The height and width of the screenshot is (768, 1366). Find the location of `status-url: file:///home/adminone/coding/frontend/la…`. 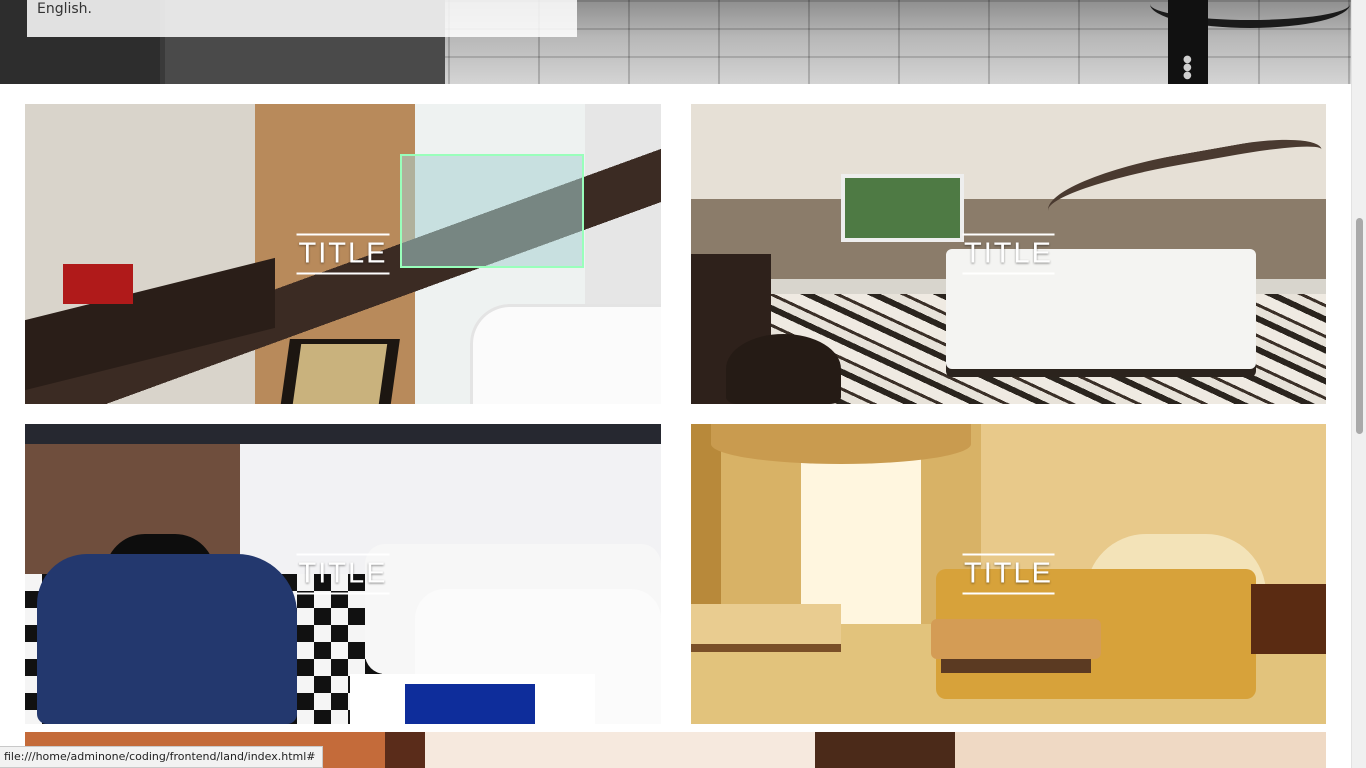

status-url: file:///home/adminone/coding/frontend/la… is located at coordinates (160, 756).